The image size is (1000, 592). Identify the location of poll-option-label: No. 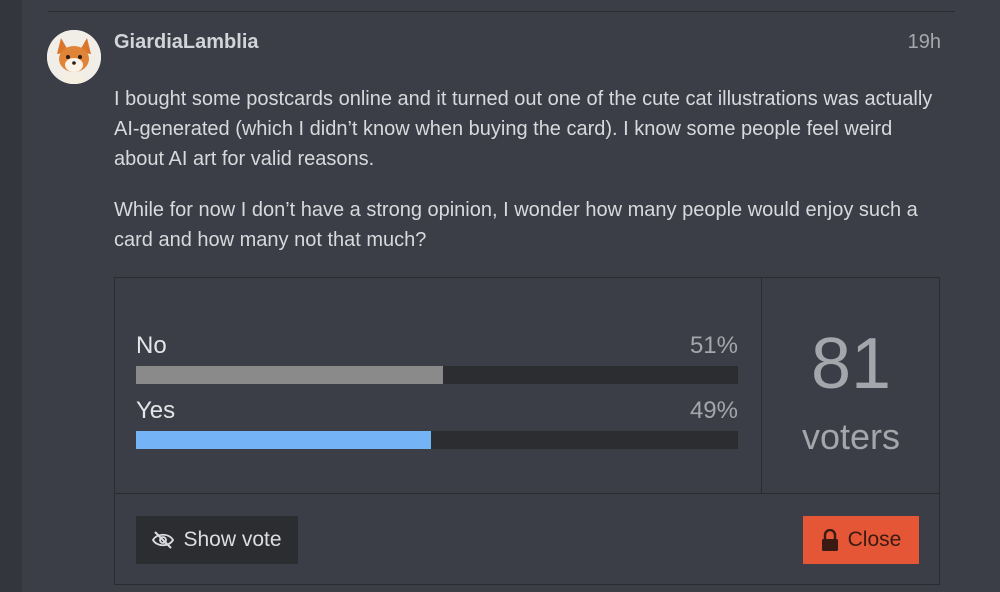
(151, 345).